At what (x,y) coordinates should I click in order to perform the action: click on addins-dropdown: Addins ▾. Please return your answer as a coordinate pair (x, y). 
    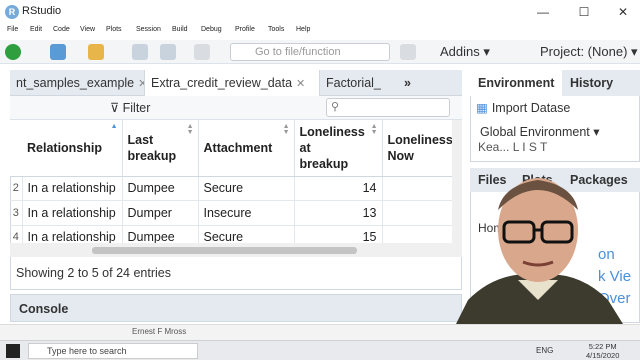
    Looking at the image, I should click on (465, 52).